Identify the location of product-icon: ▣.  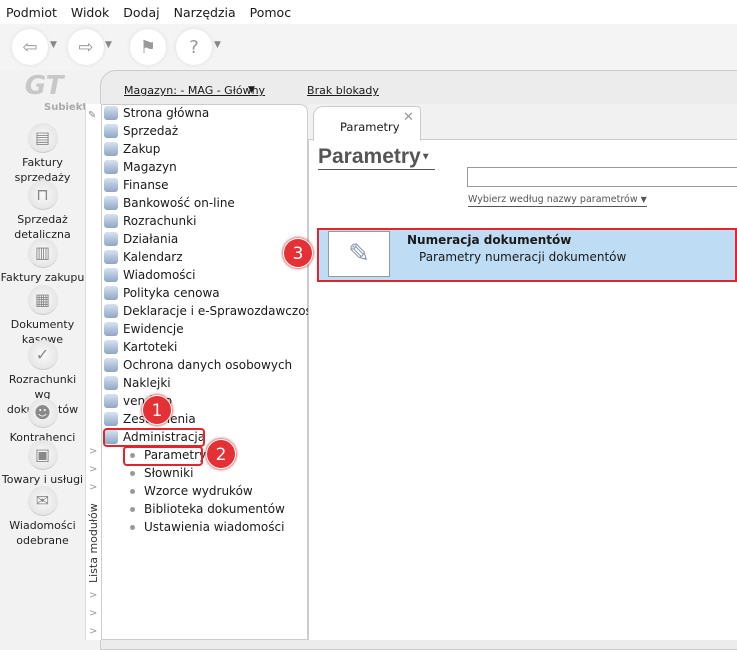
(42, 455).